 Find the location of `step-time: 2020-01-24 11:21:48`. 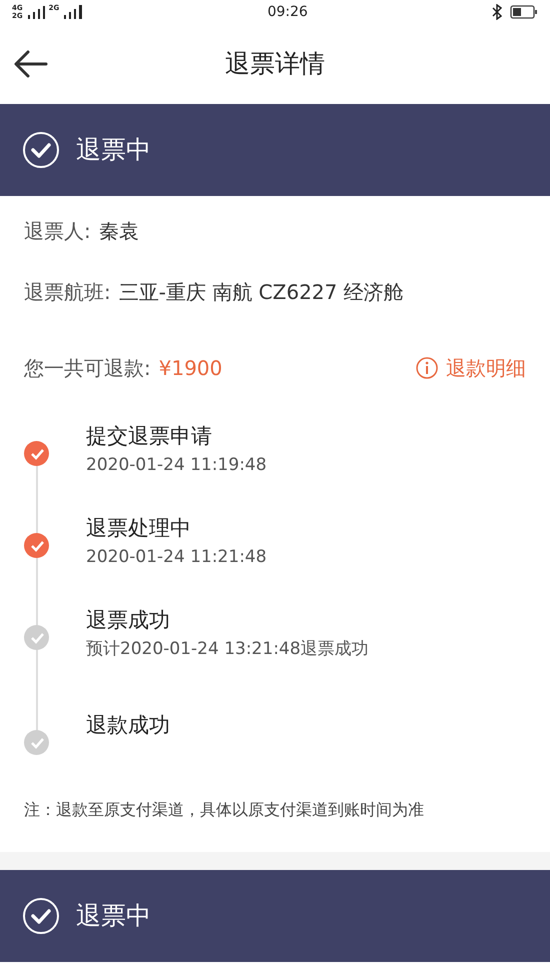

step-time: 2020-01-24 11:21:48 is located at coordinates (176, 557).